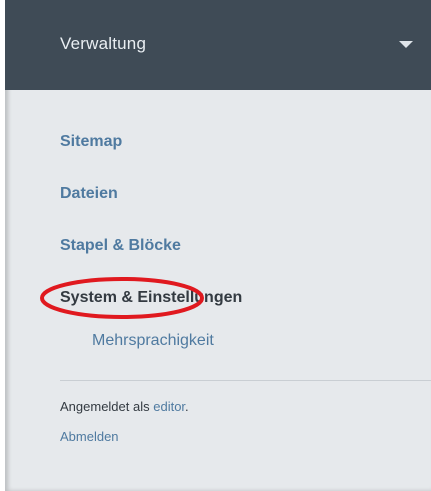 Image resolution: width=431 pixels, height=491 pixels. Describe the element at coordinates (153, 341) in the screenshot. I see `subnav-item-mehrsprachigkeit: Mehrsprachigkeit` at that location.